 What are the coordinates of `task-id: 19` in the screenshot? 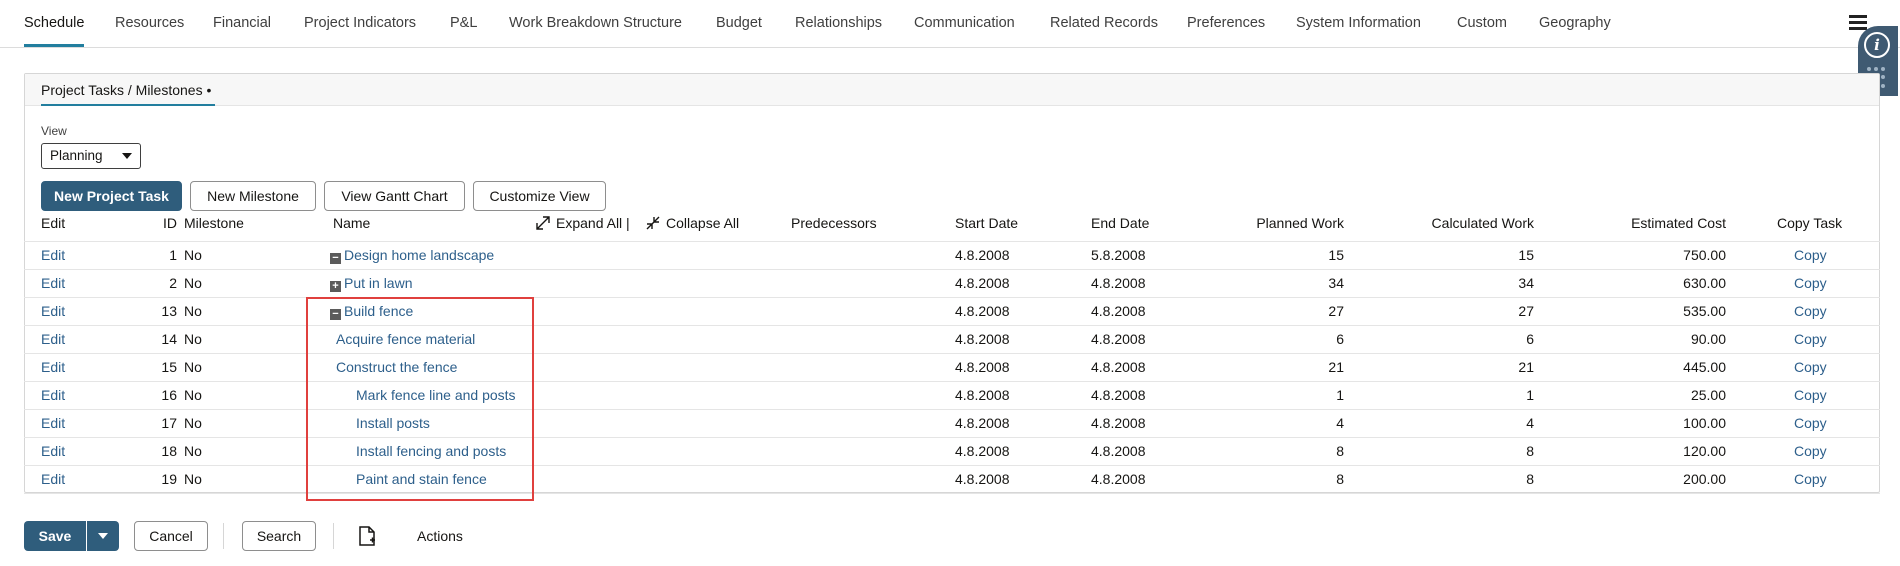 It's located at (169, 479).